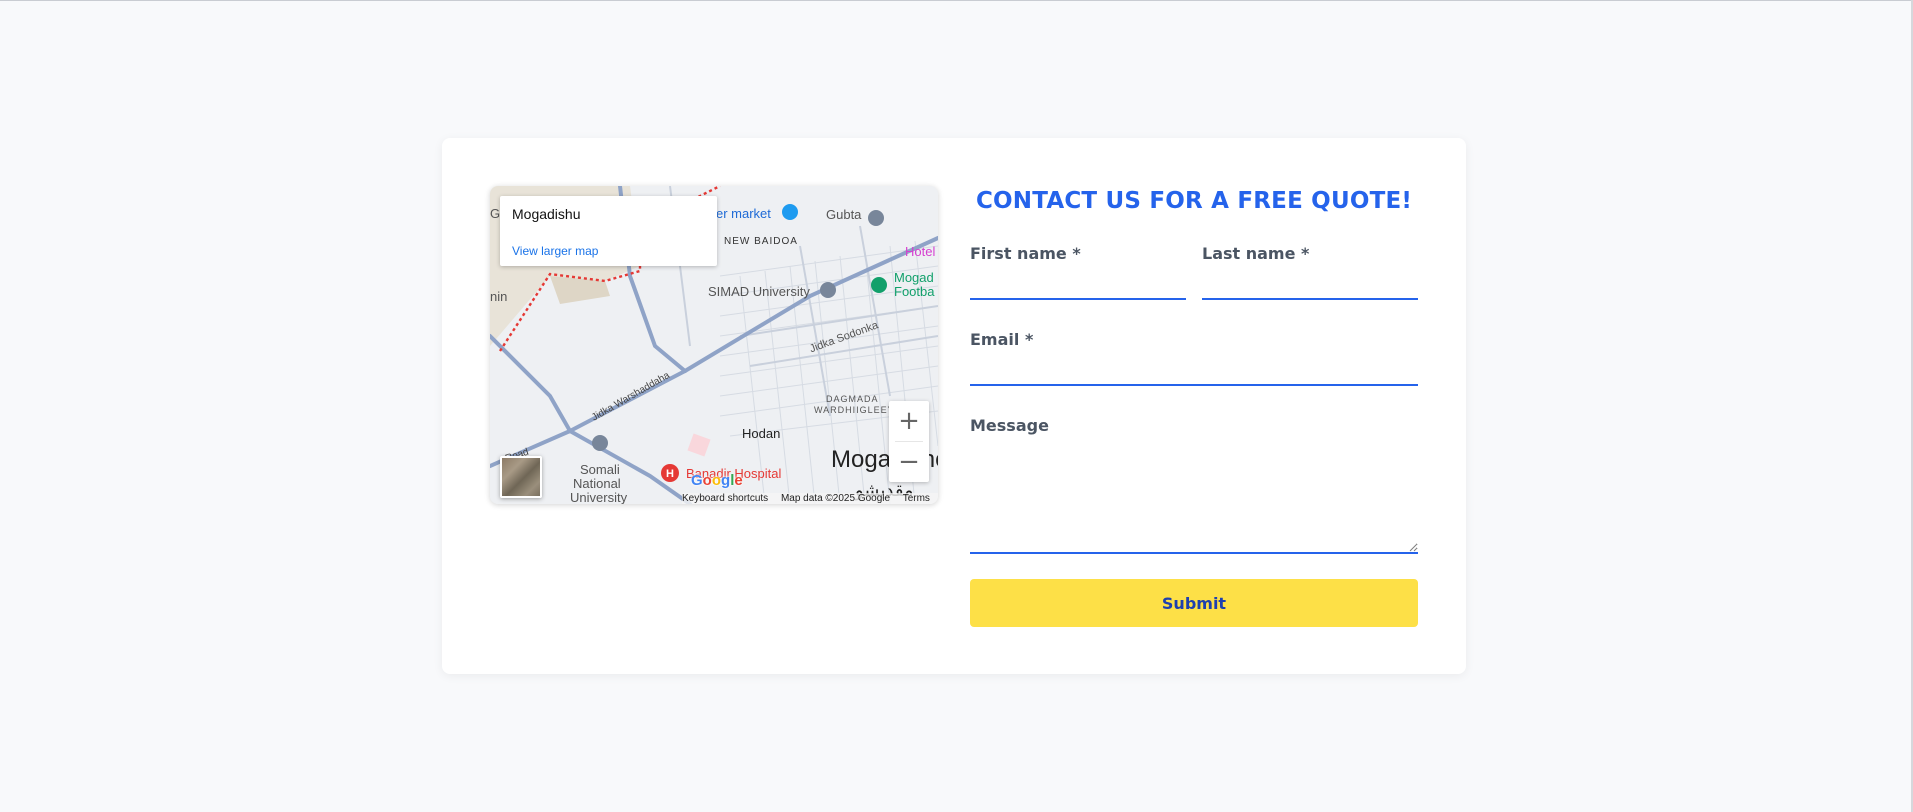 This screenshot has width=1913, height=812. Describe the element at coordinates (1009, 425) in the screenshot. I see `message-label: Message` at that location.